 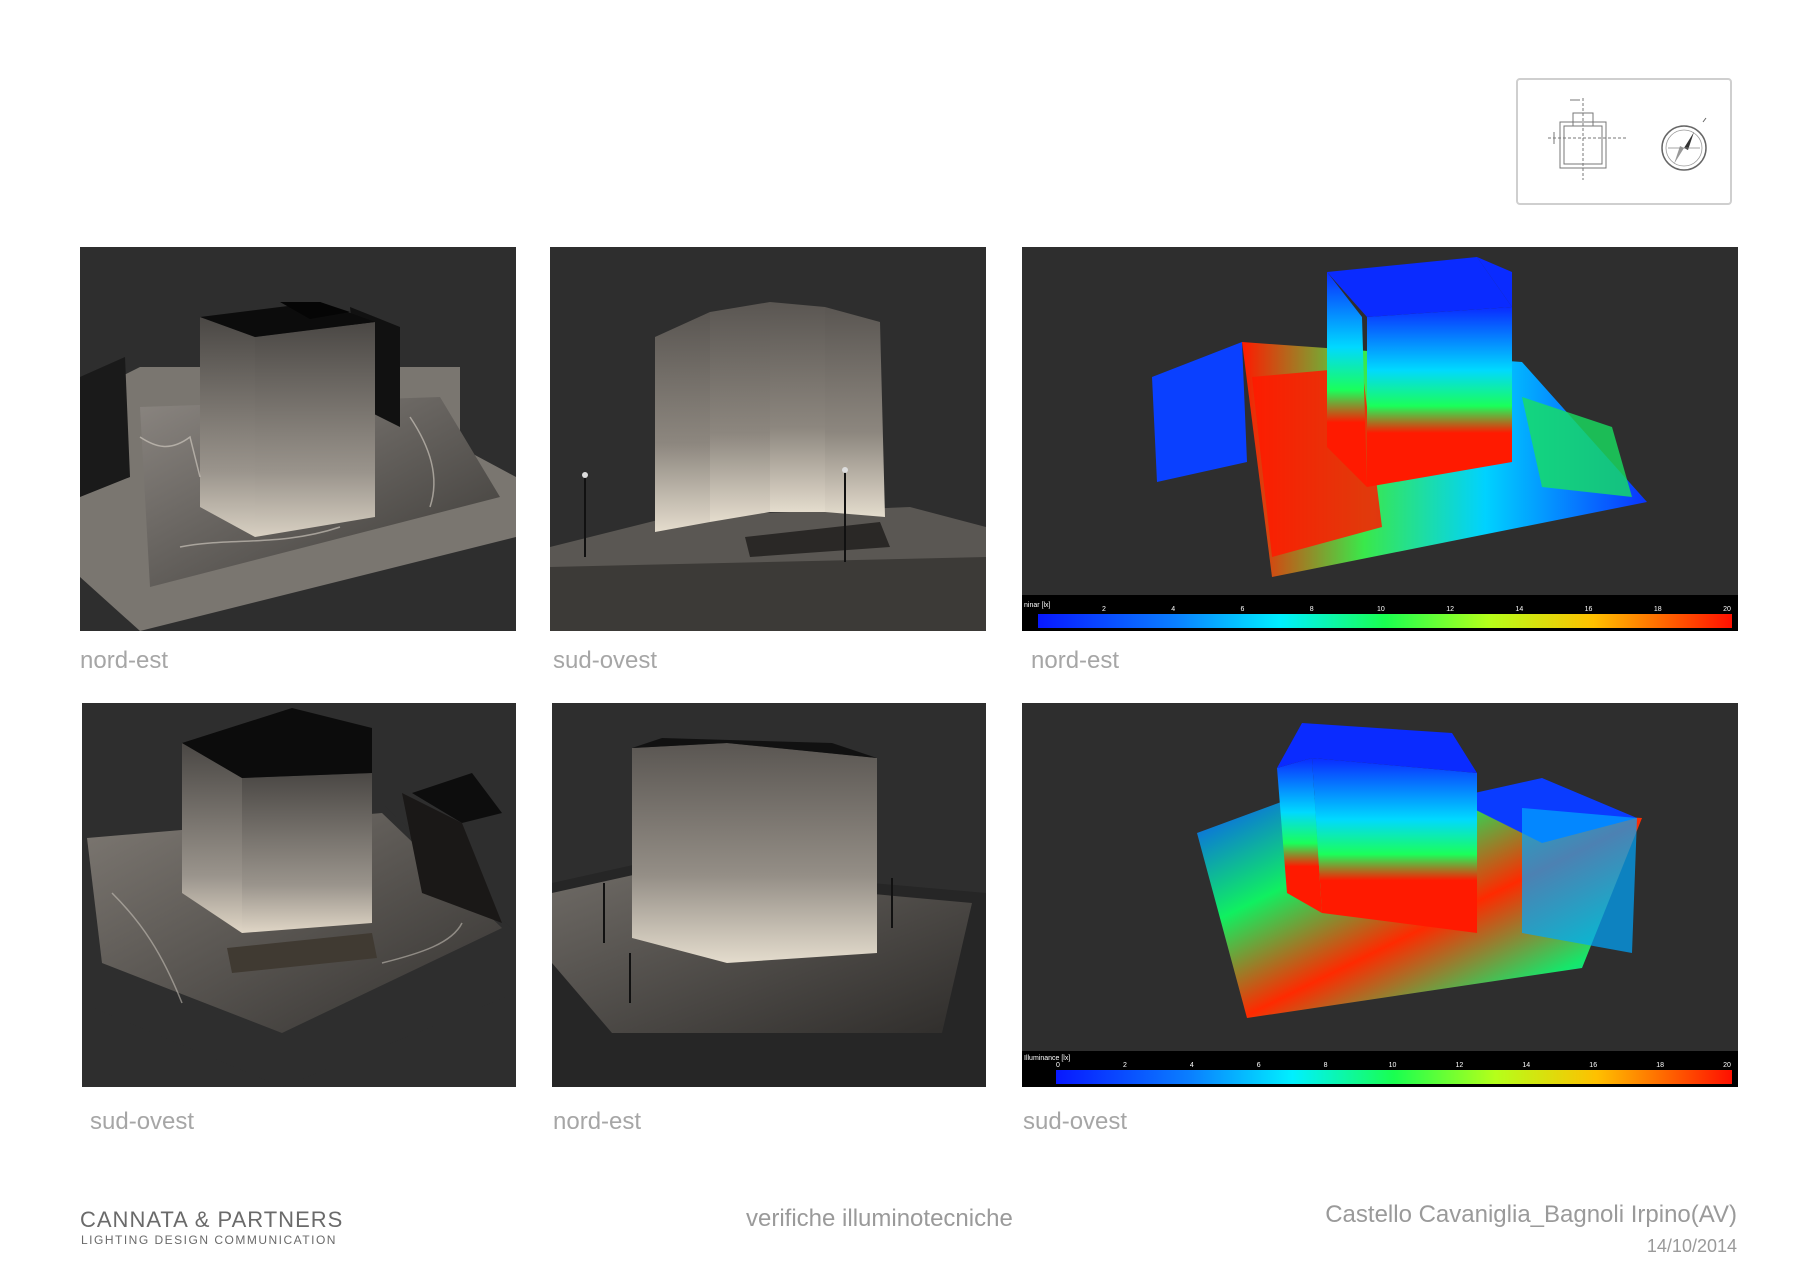 What do you see at coordinates (142, 1121) in the screenshot?
I see `caption-panel-4: sud-ovest` at bounding box center [142, 1121].